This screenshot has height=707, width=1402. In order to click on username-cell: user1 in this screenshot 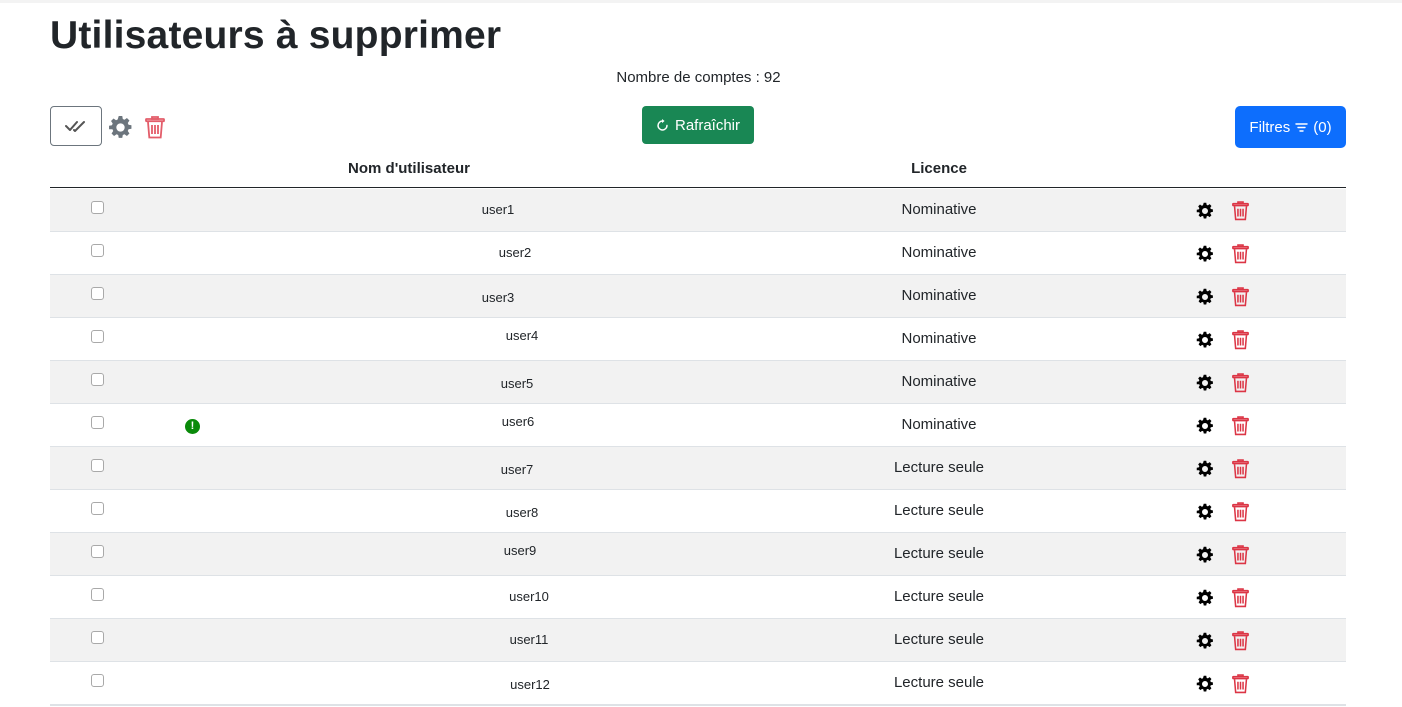, I will do `click(498, 209)`.